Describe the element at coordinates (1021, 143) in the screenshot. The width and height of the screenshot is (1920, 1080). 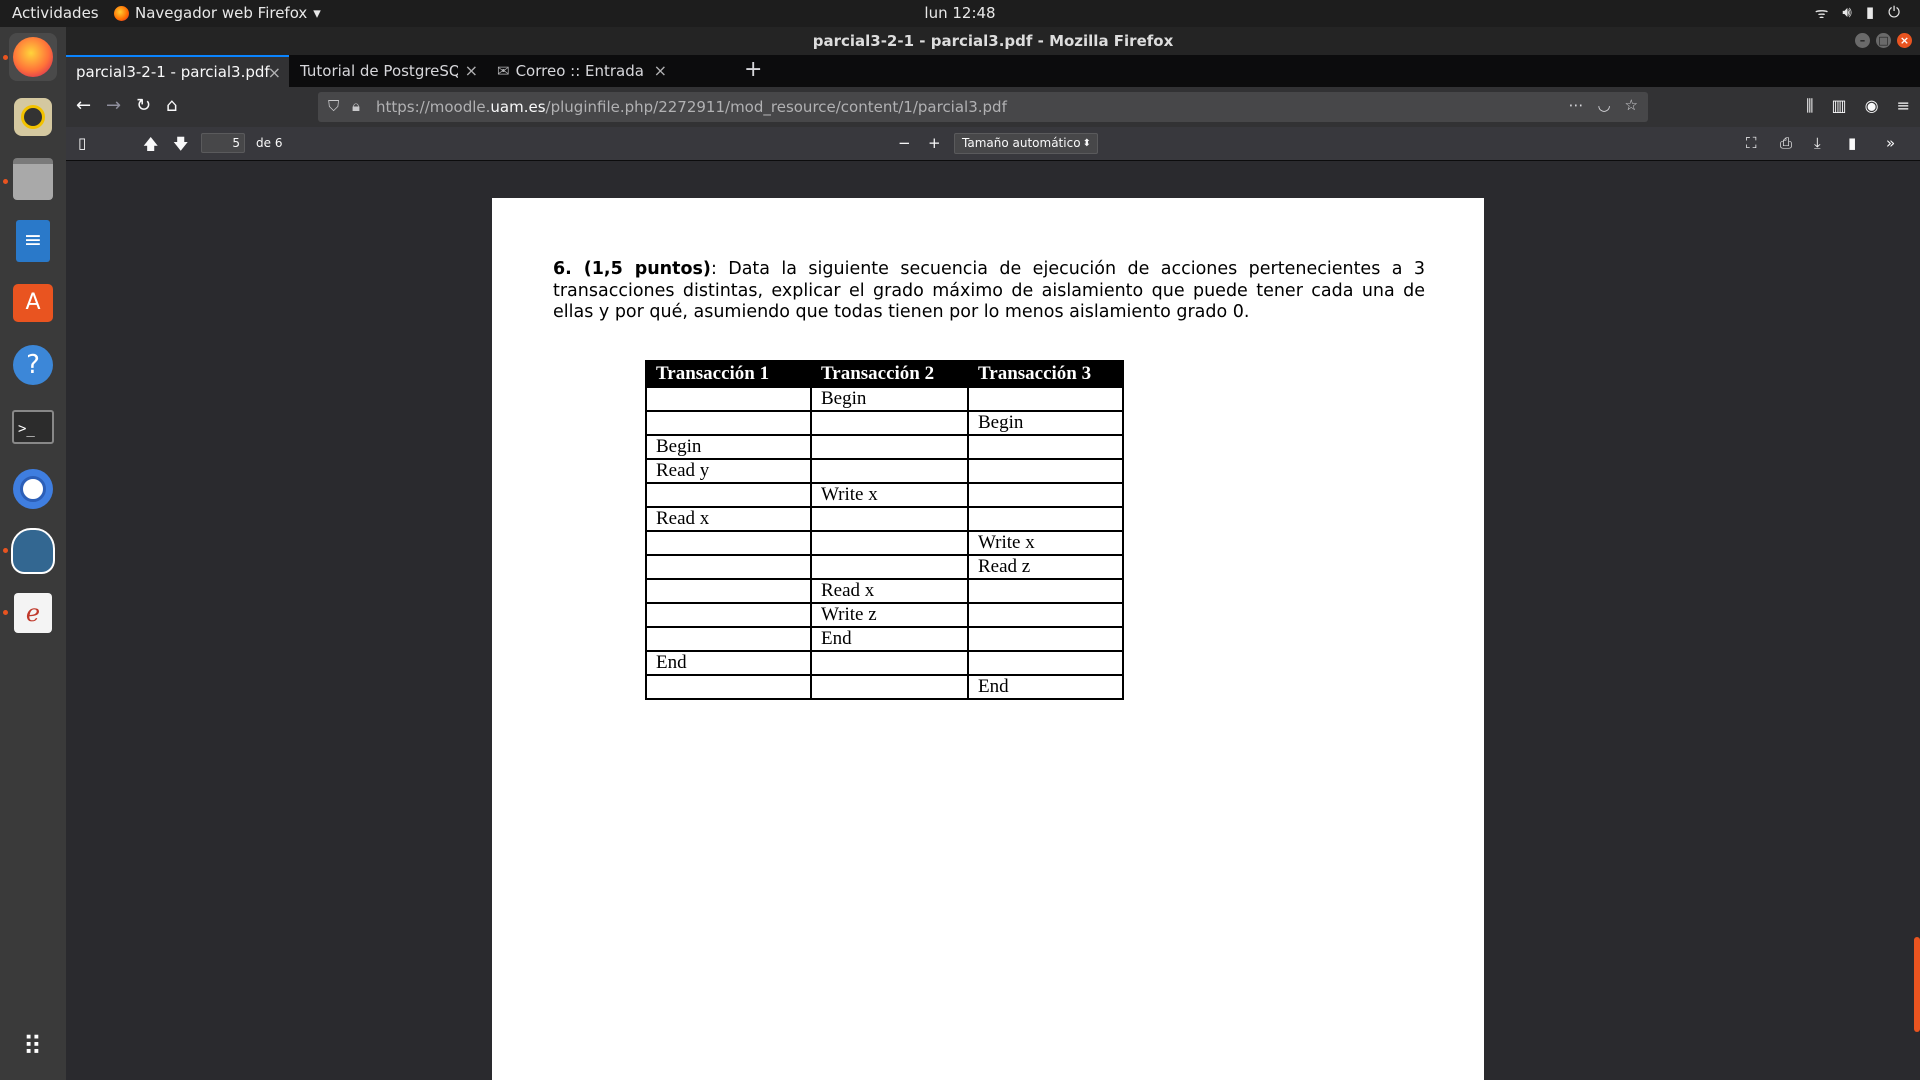
I see `zoom-value: Tamaño automático` at that location.